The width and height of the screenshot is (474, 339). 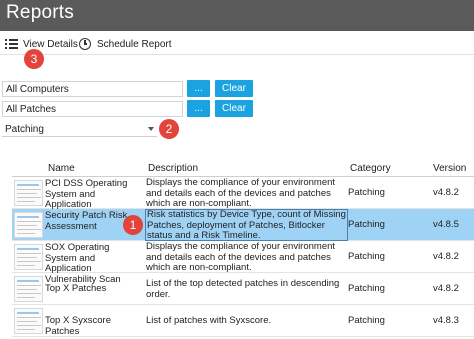 I want to click on schedule-report-label: Schedule Report, so click(x=134, y=44).